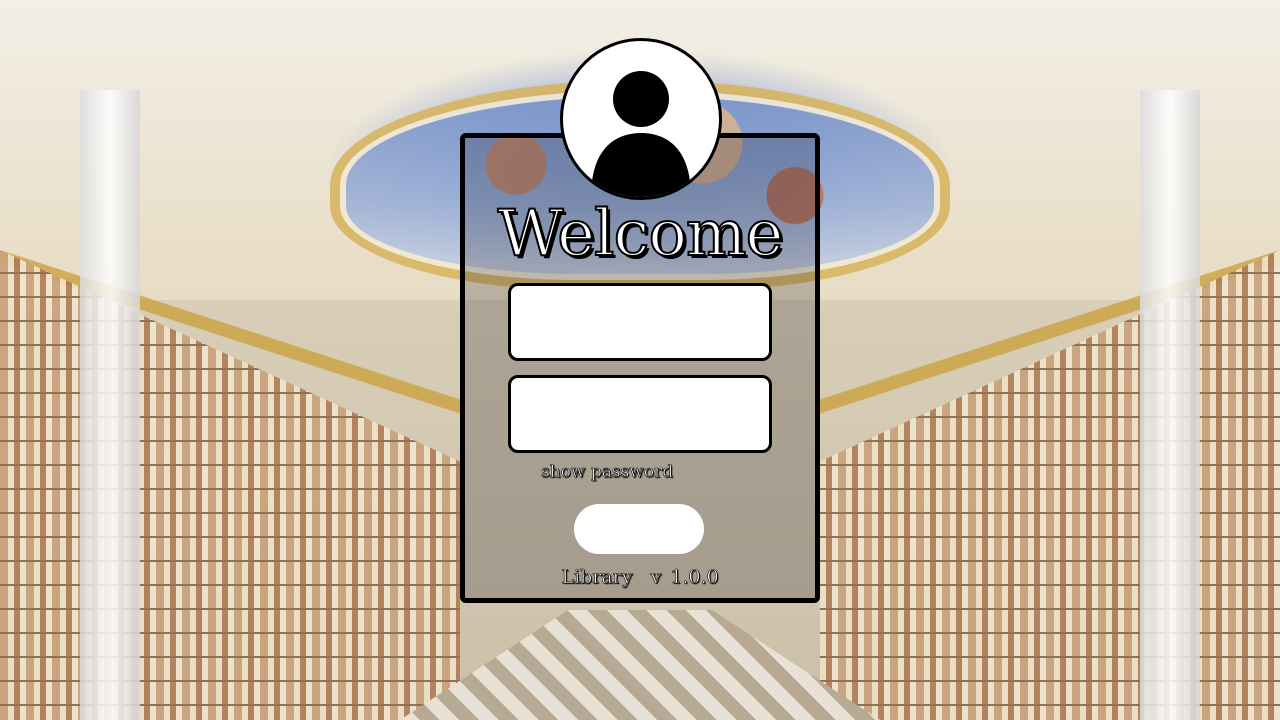 This screenshot has height=720, width=1280. What do you see at coordinates (641, 234) in the screenshot?
I see `welcome-heading: Welcome` at bounding box center [641, 234].